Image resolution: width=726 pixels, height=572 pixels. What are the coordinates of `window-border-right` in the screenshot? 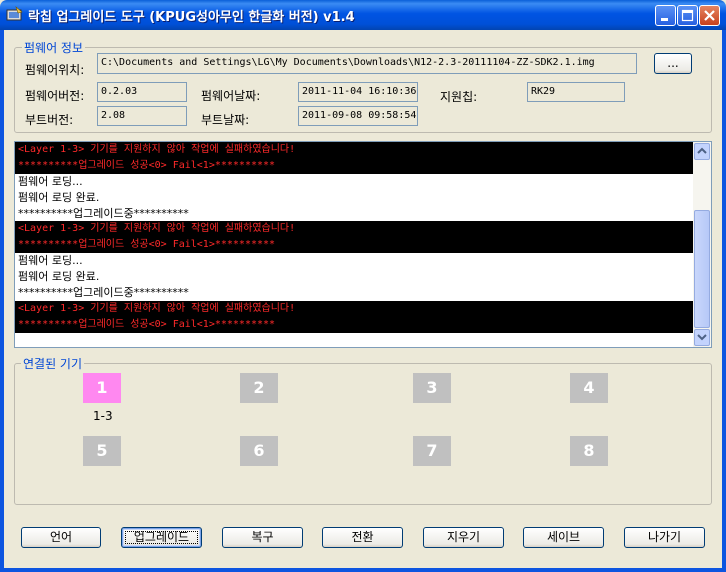 It's located at (724, 301).